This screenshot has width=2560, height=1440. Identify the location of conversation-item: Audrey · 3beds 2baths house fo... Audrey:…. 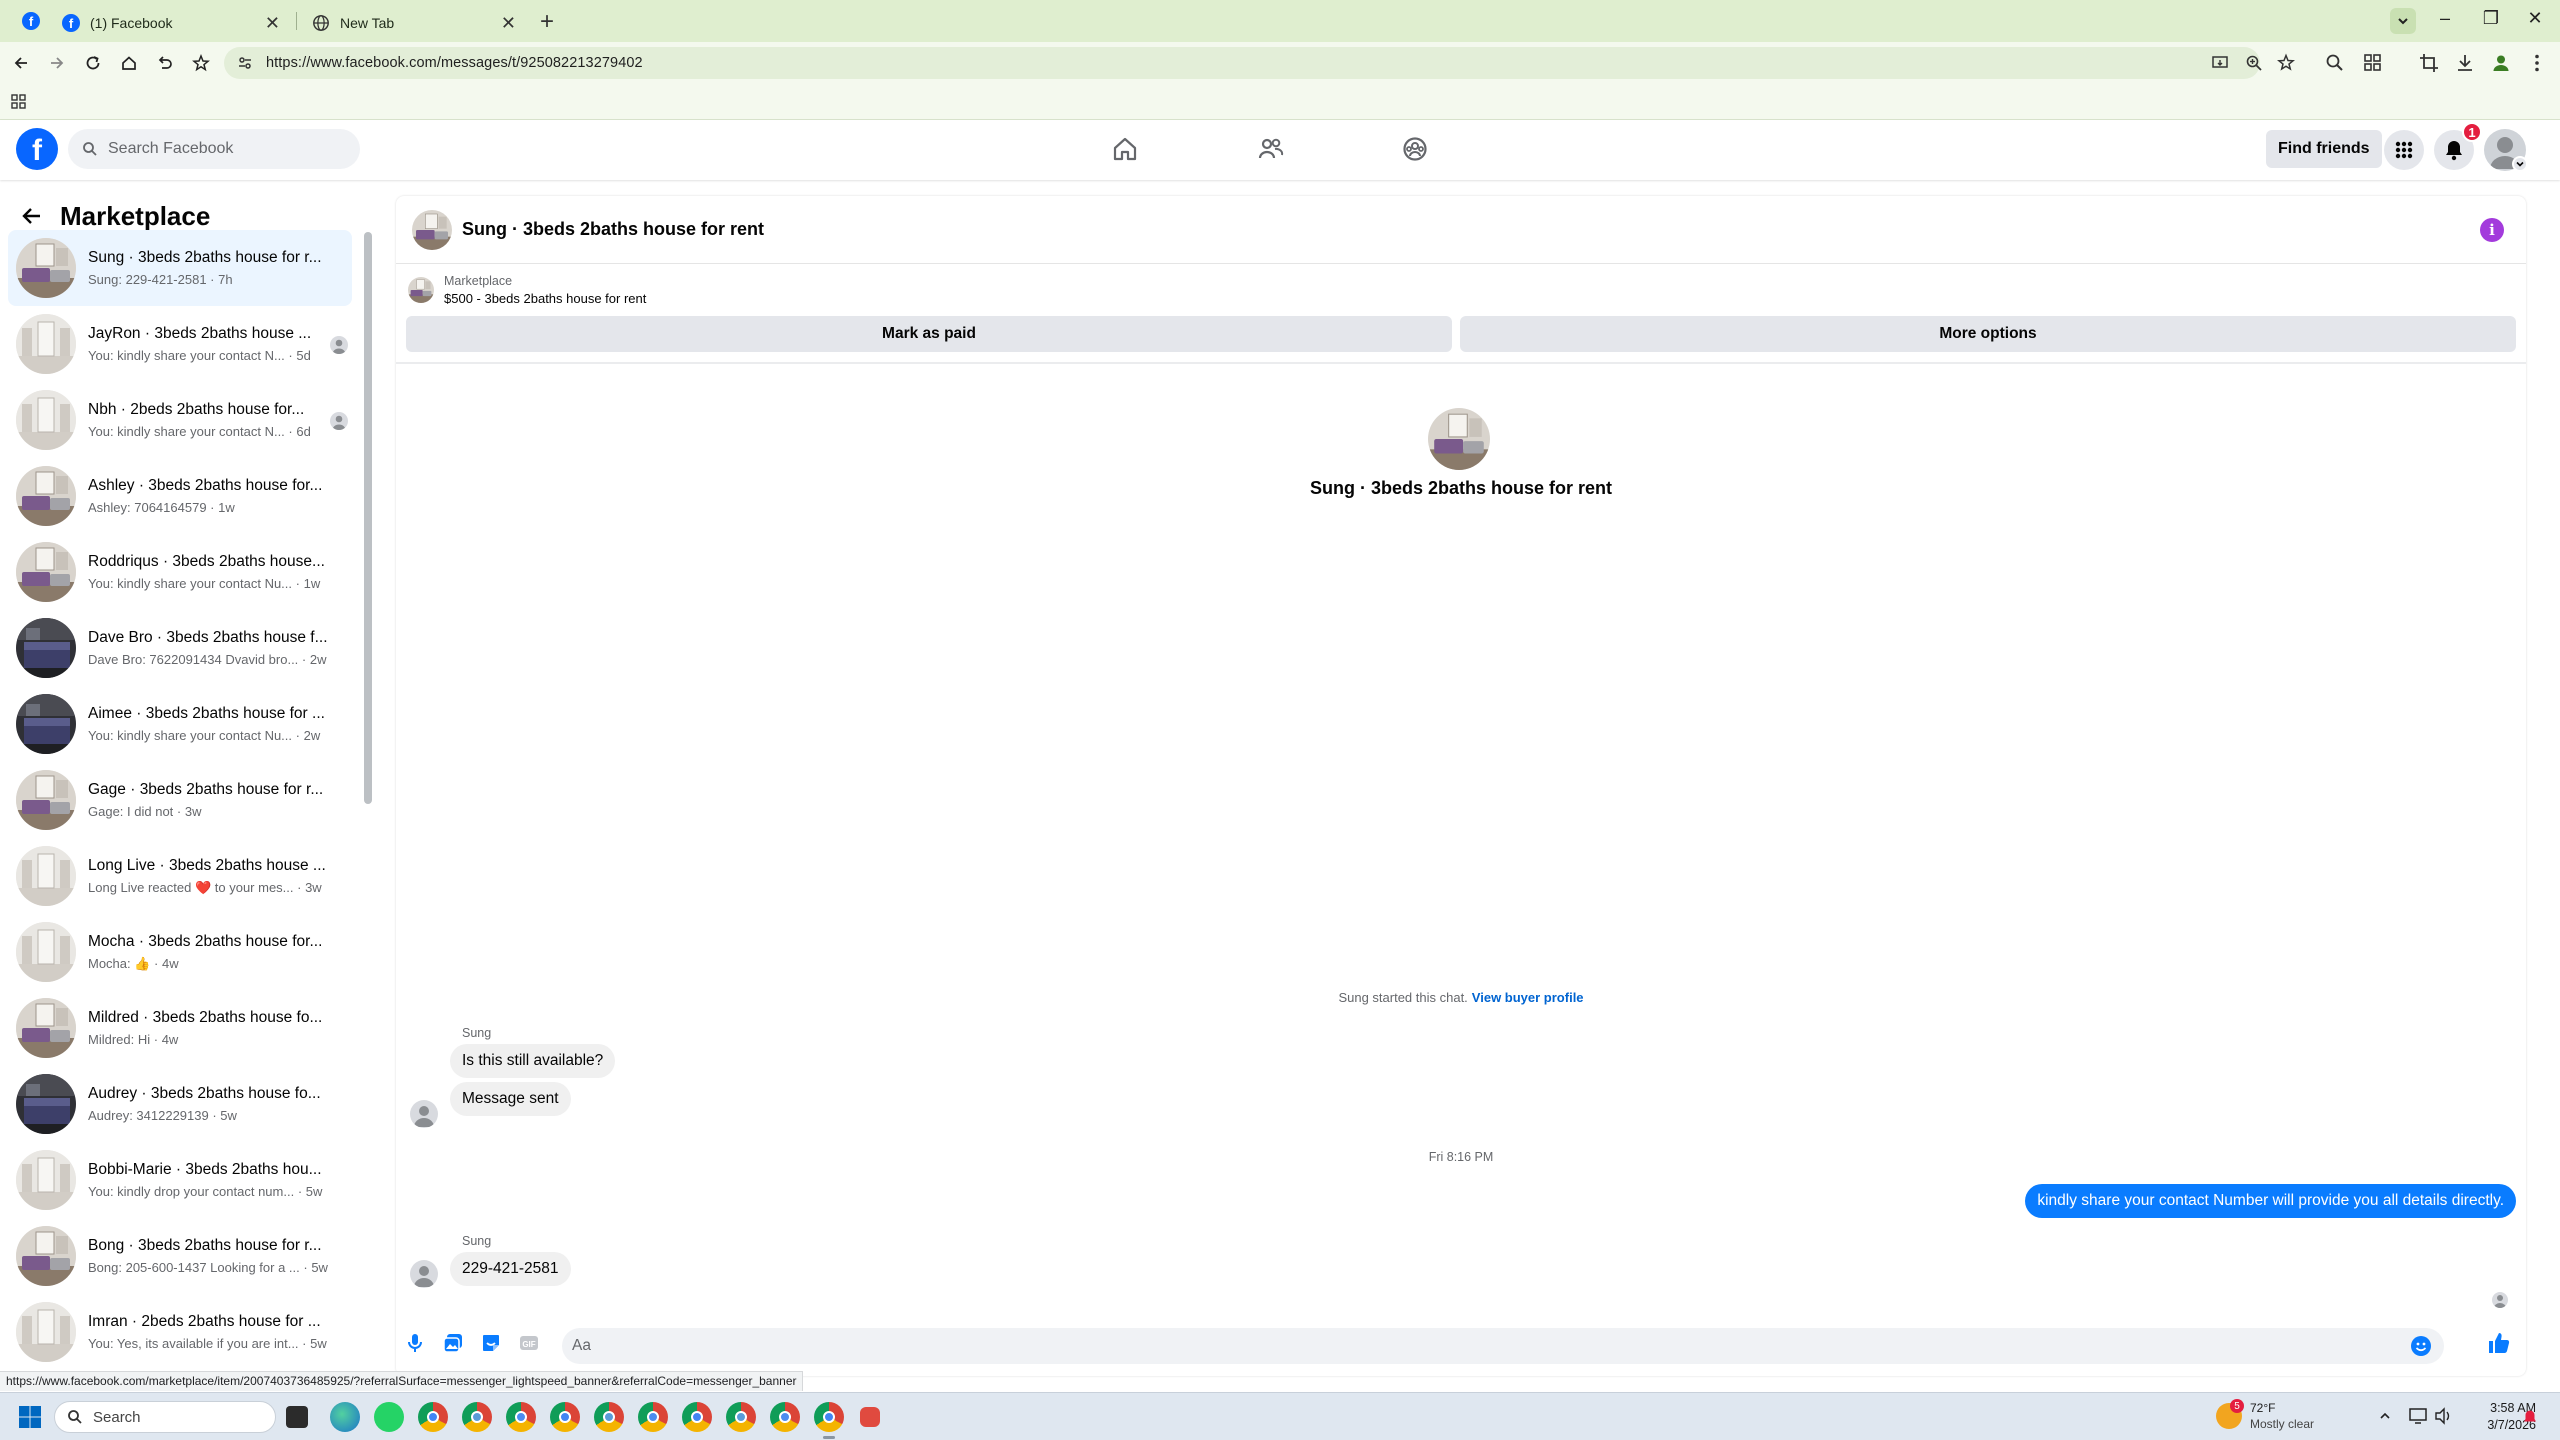
(180, 1104).